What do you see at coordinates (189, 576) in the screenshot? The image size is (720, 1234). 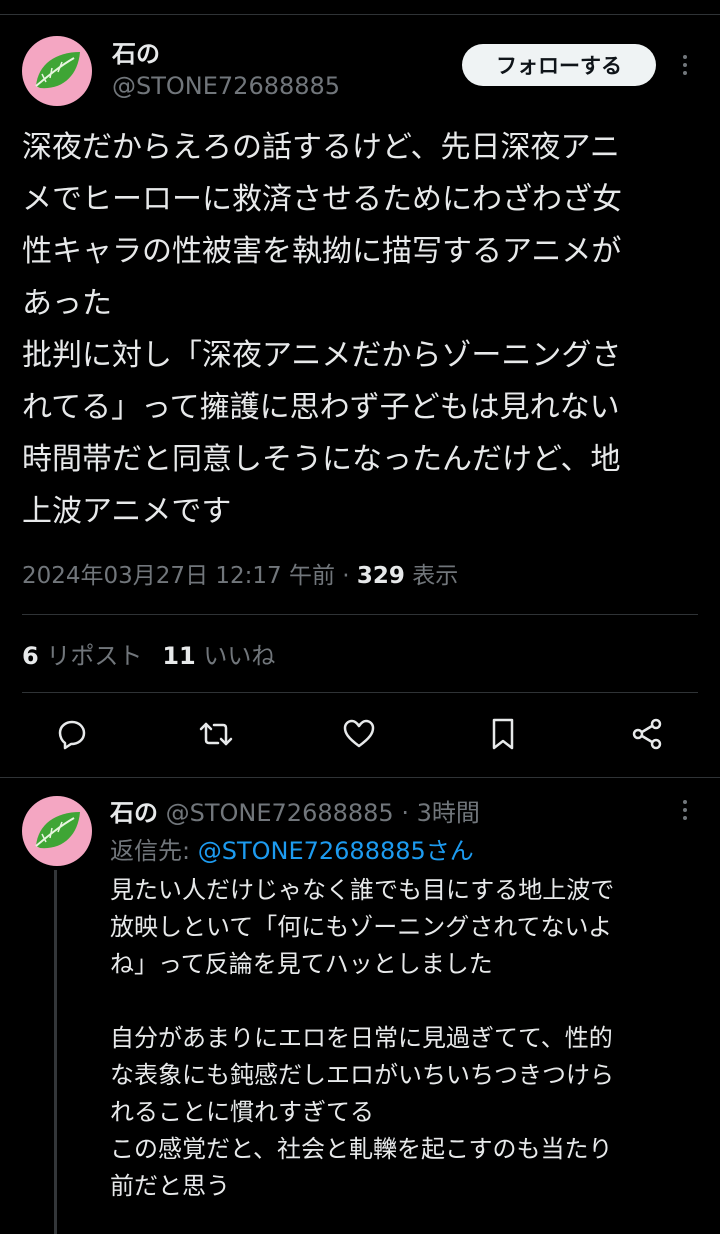 I see `tweet-timestamp: 2024年03月27日 12:17 午前 ·` at bounding box center [189, 576].